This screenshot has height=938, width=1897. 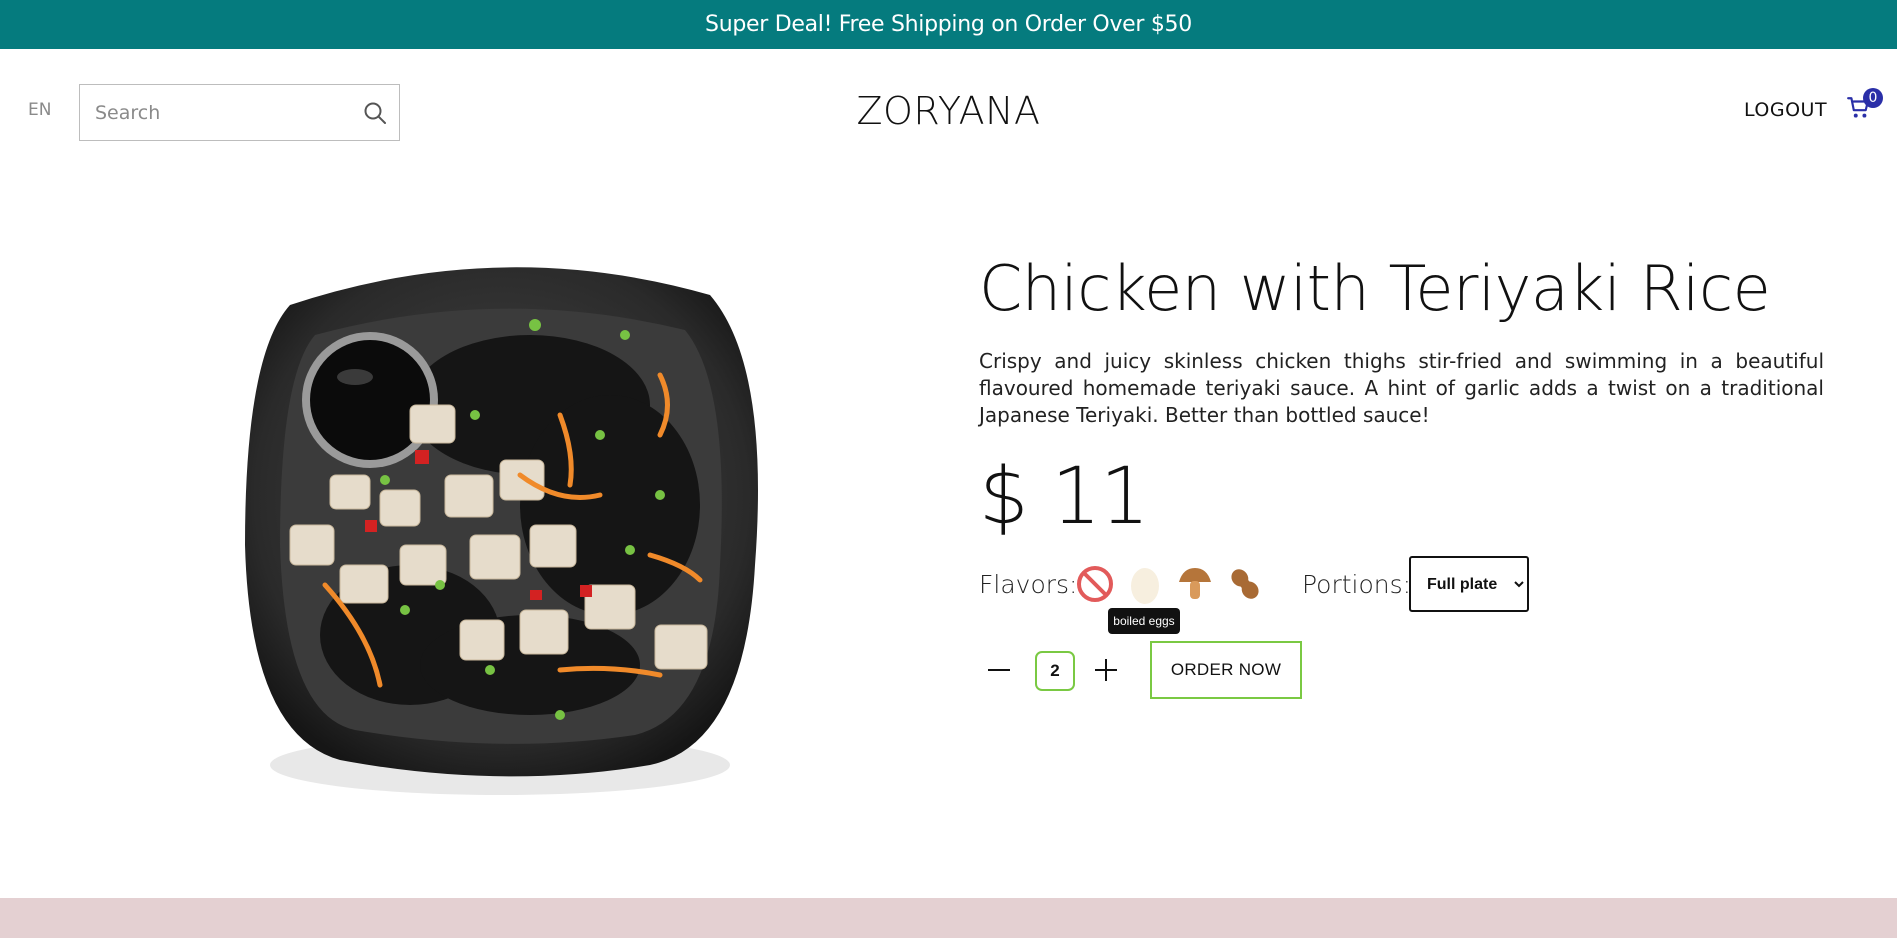 I want to click on search-icon, so click(x=375, y=113).